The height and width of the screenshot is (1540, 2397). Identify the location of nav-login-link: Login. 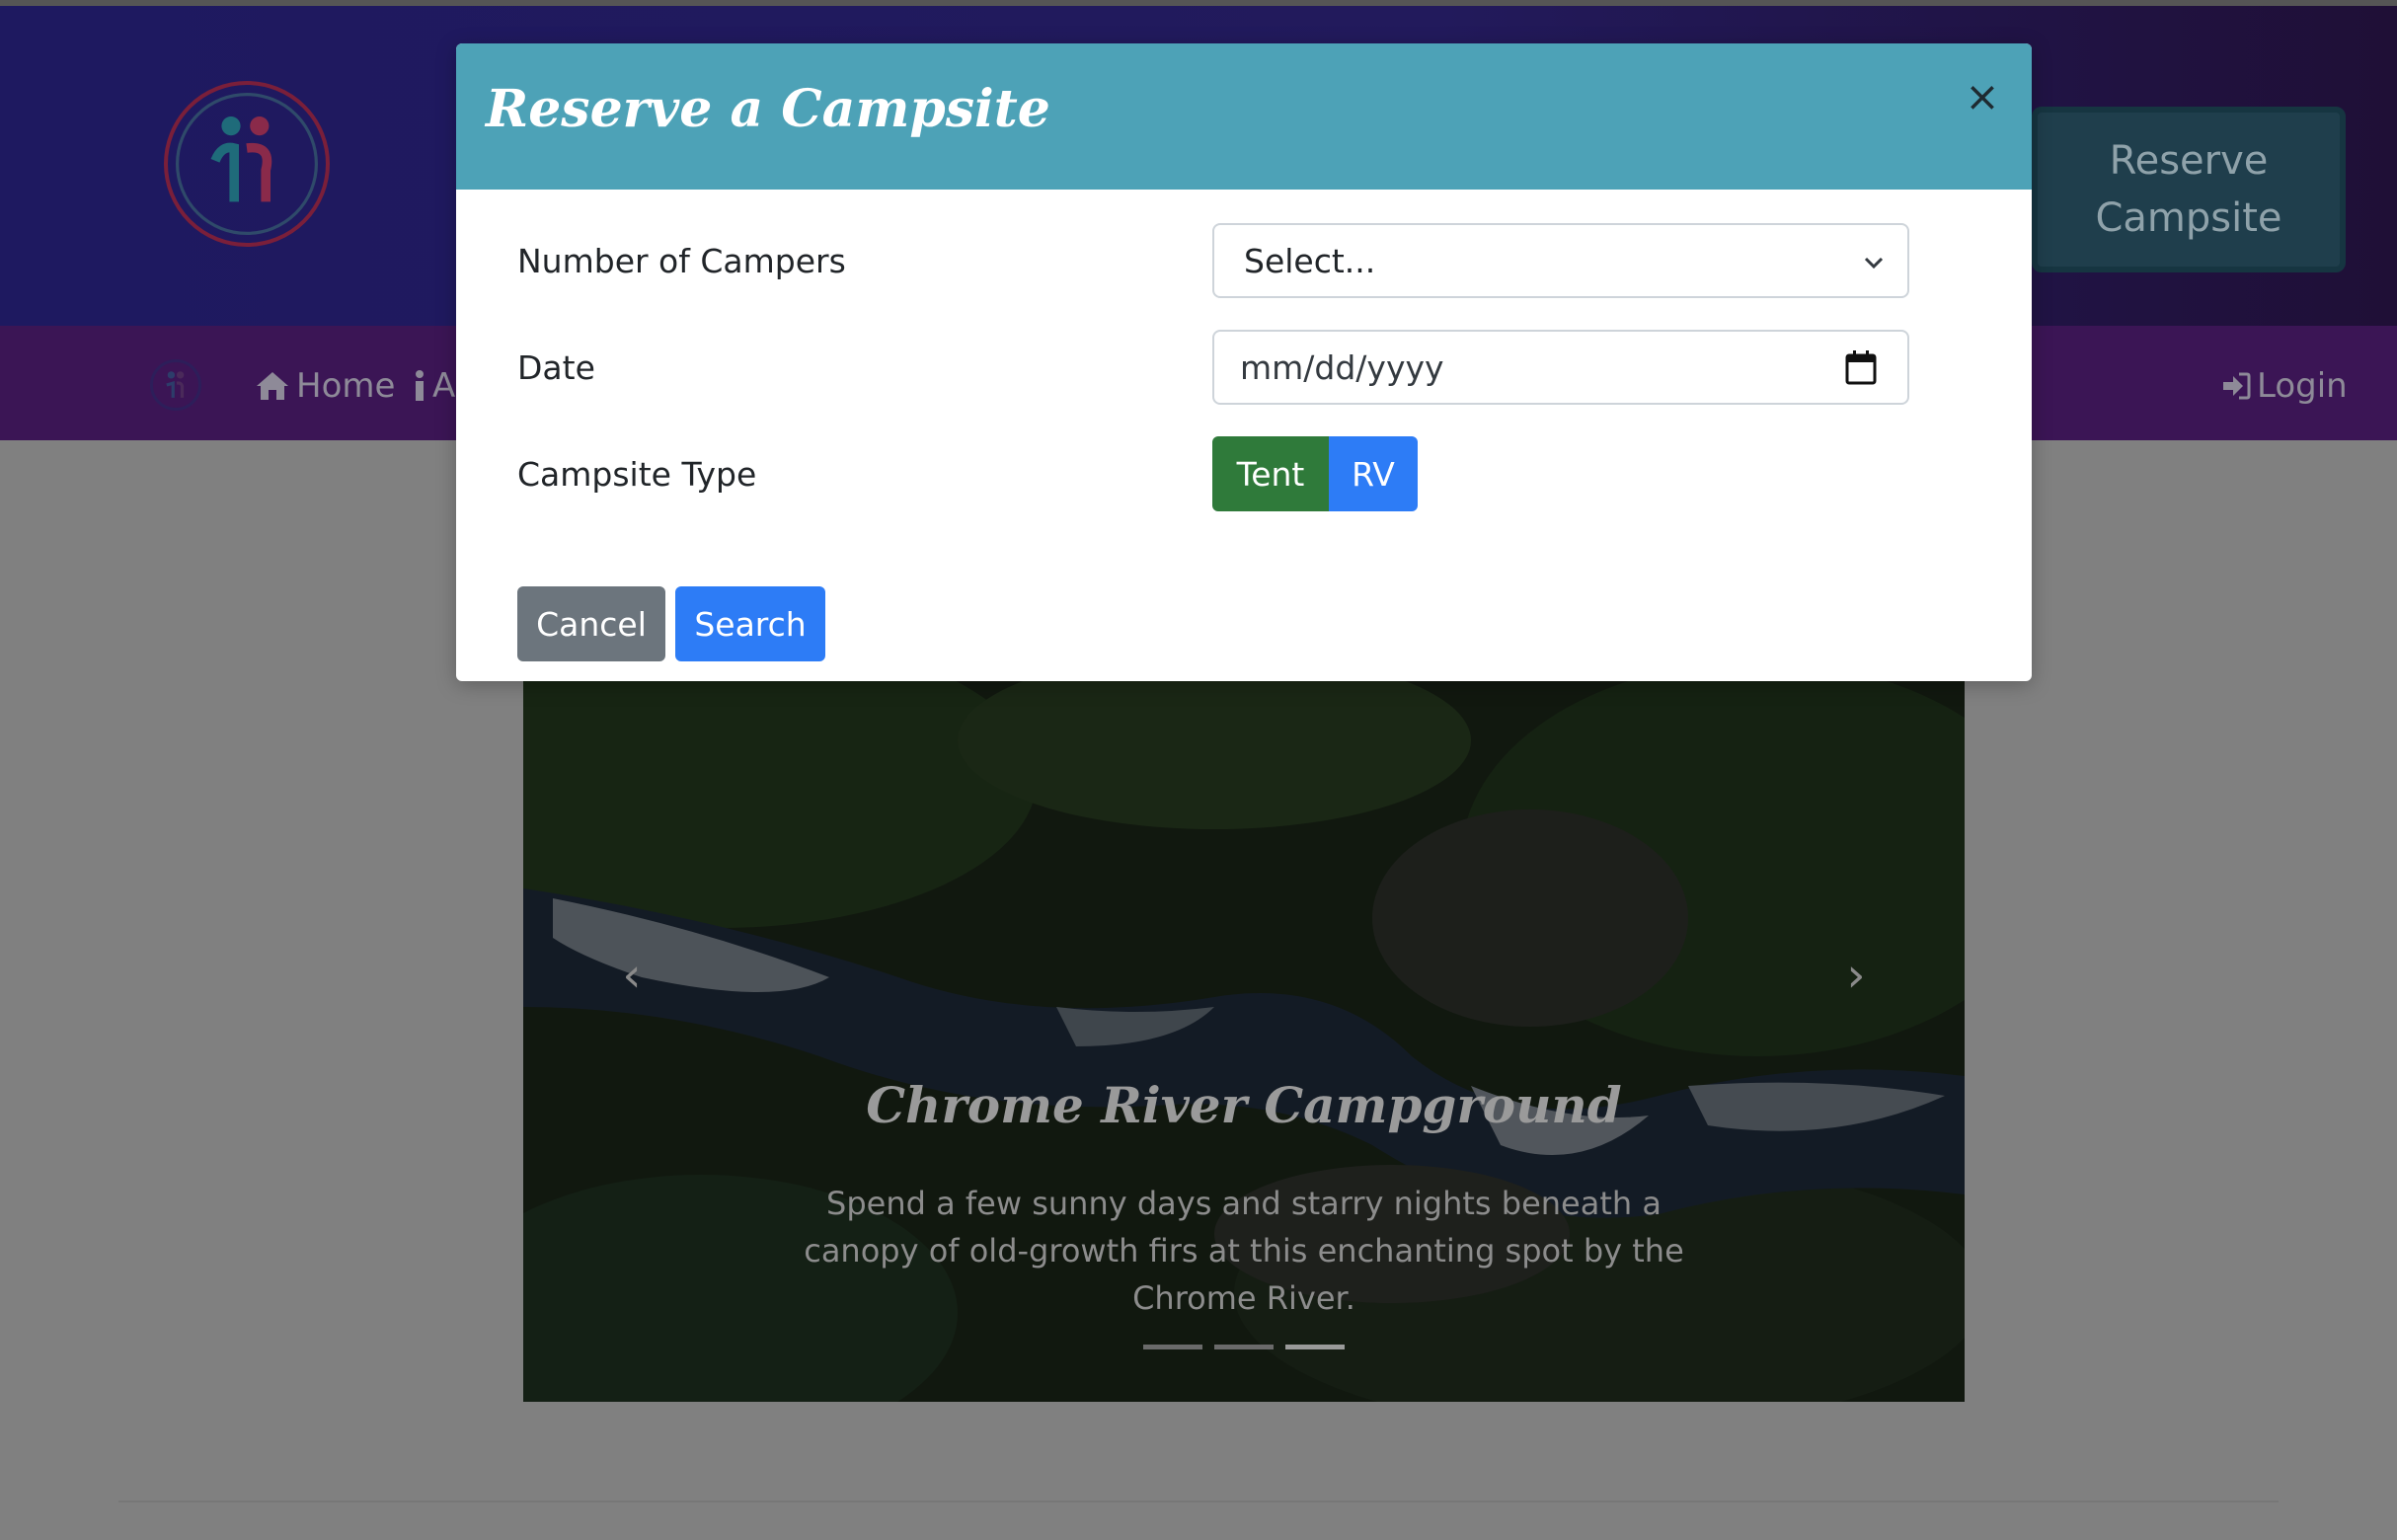
(2284, 386).